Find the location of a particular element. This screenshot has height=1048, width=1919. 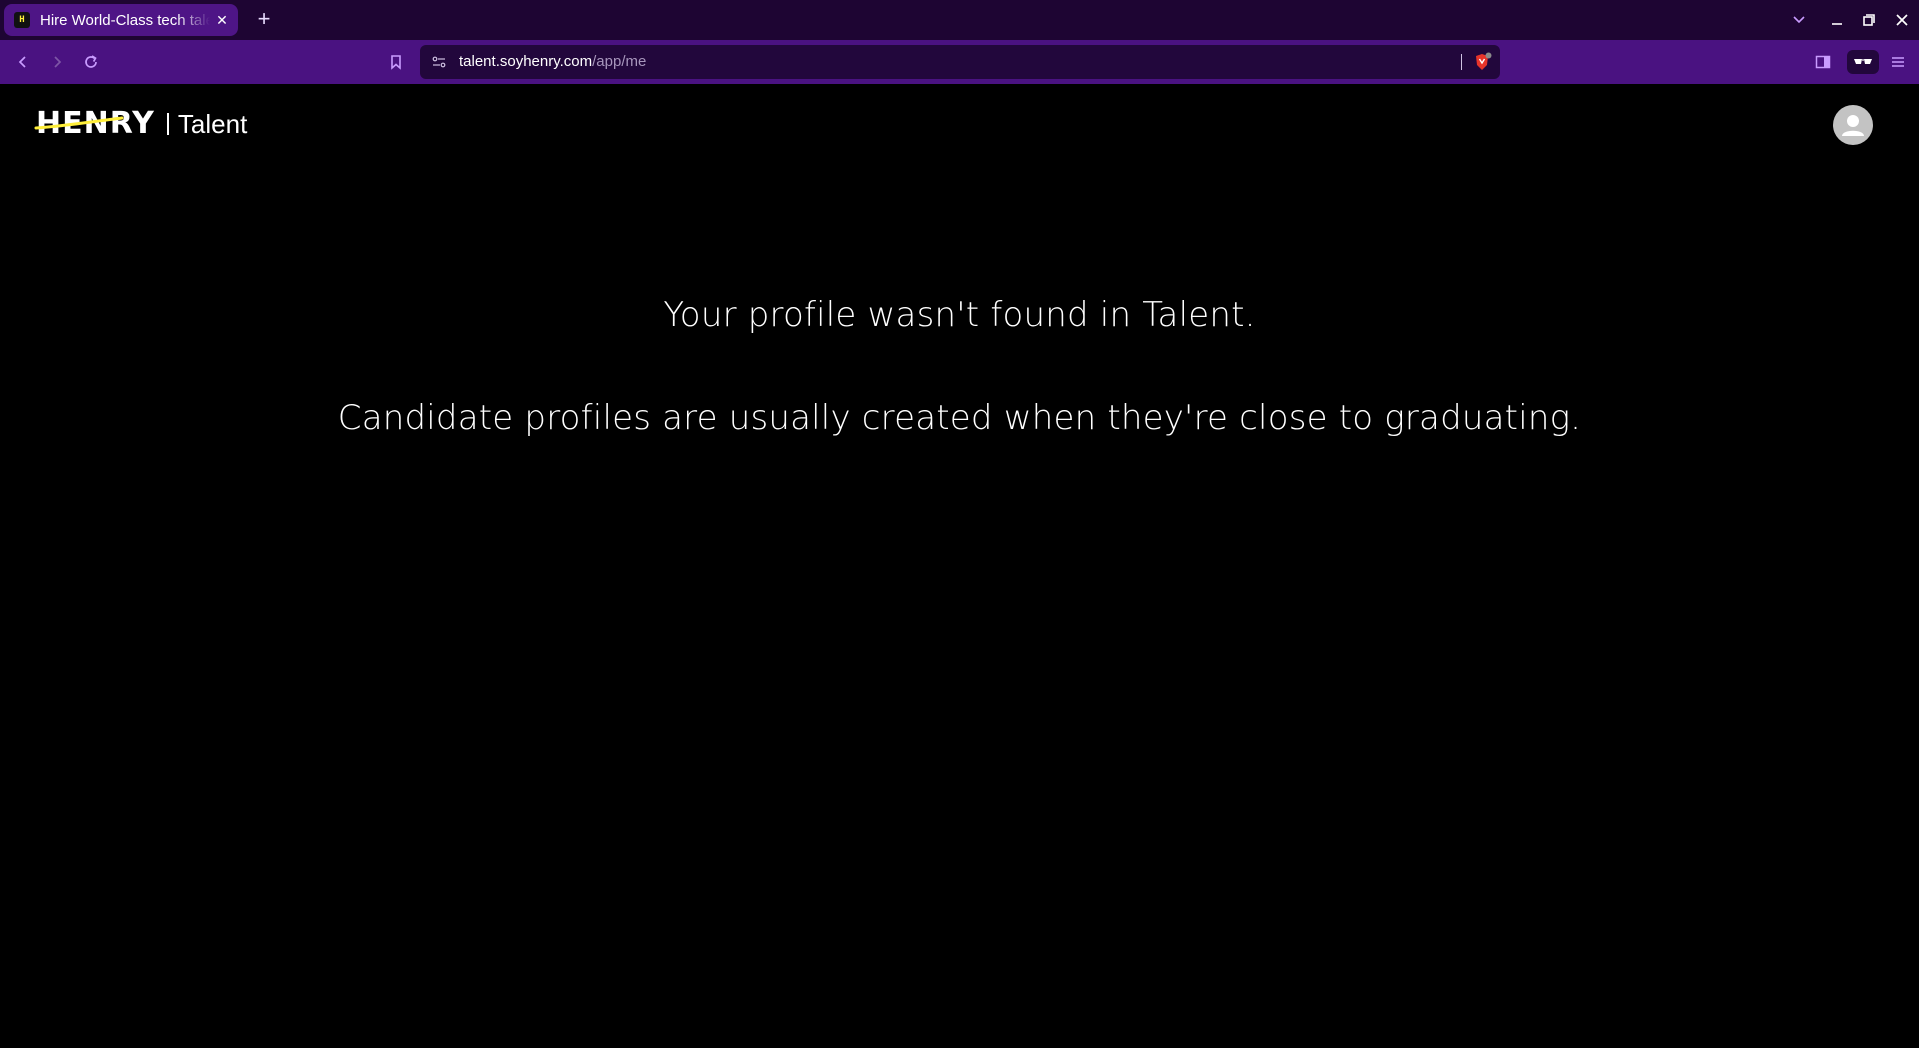

brave-shields-icon is located at coordinates (1482, 64).